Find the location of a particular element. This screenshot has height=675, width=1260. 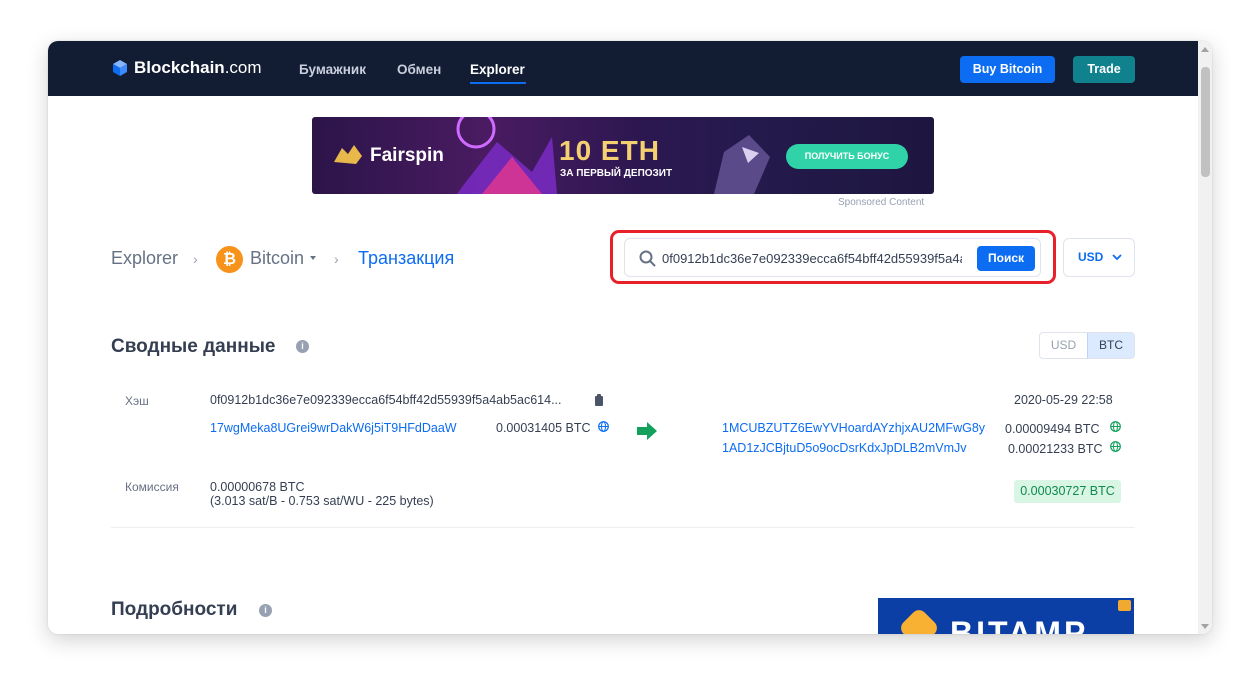

logo-tld: .com is located at coordinates (243, 67).